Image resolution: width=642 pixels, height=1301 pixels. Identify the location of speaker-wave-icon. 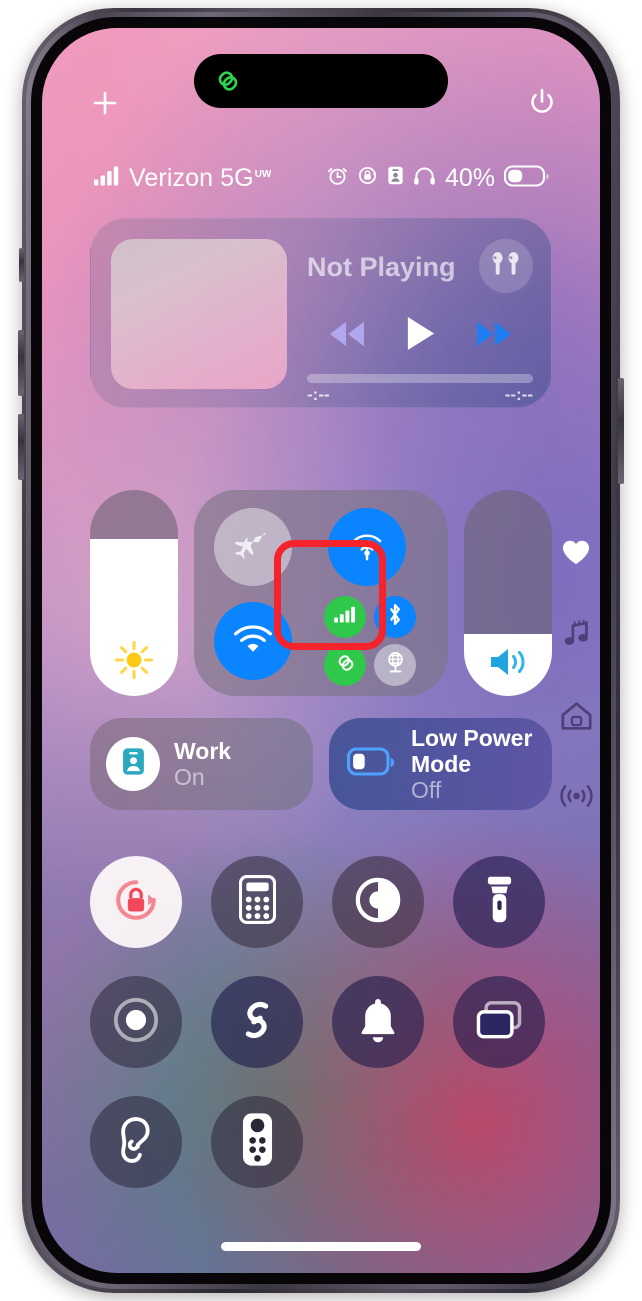
(508, 662).